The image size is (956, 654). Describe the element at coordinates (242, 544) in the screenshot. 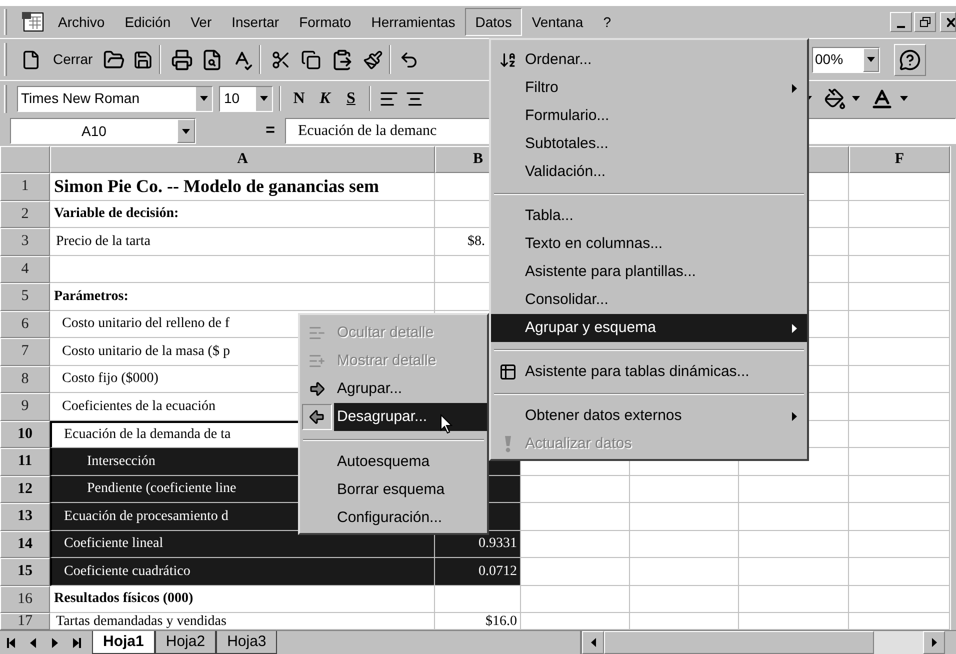

I see `table-cell: Coeficiente lineal` at that location.